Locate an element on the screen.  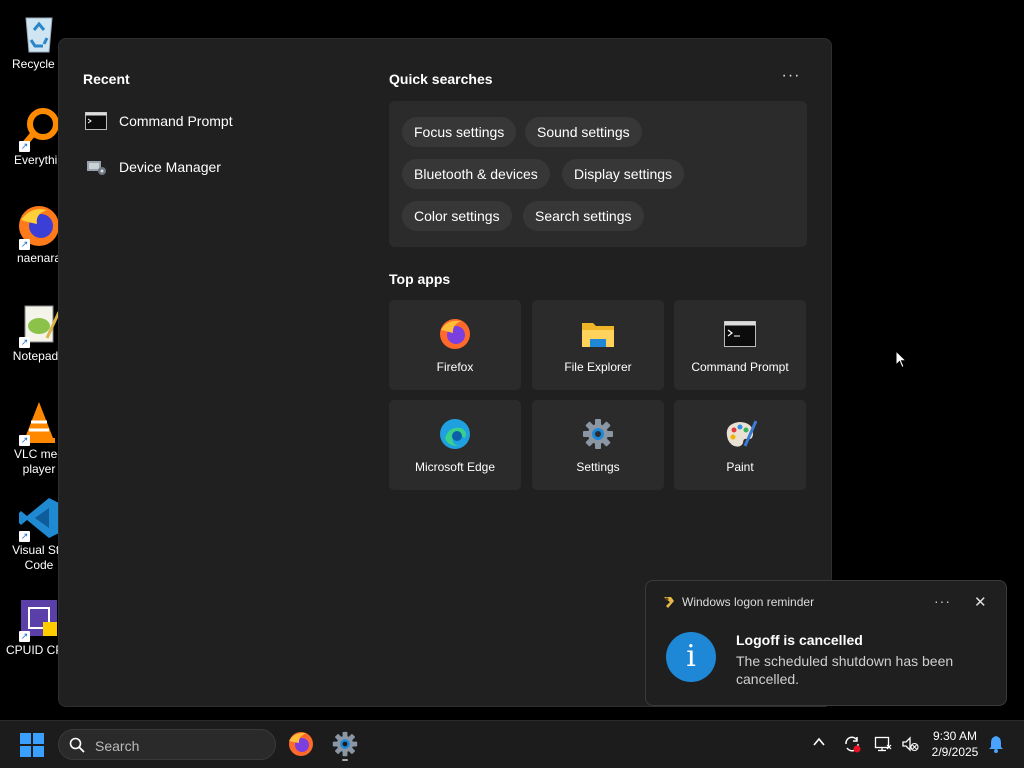
recent-item-device-manager: Device Manager is located at coordinates (215, 167).